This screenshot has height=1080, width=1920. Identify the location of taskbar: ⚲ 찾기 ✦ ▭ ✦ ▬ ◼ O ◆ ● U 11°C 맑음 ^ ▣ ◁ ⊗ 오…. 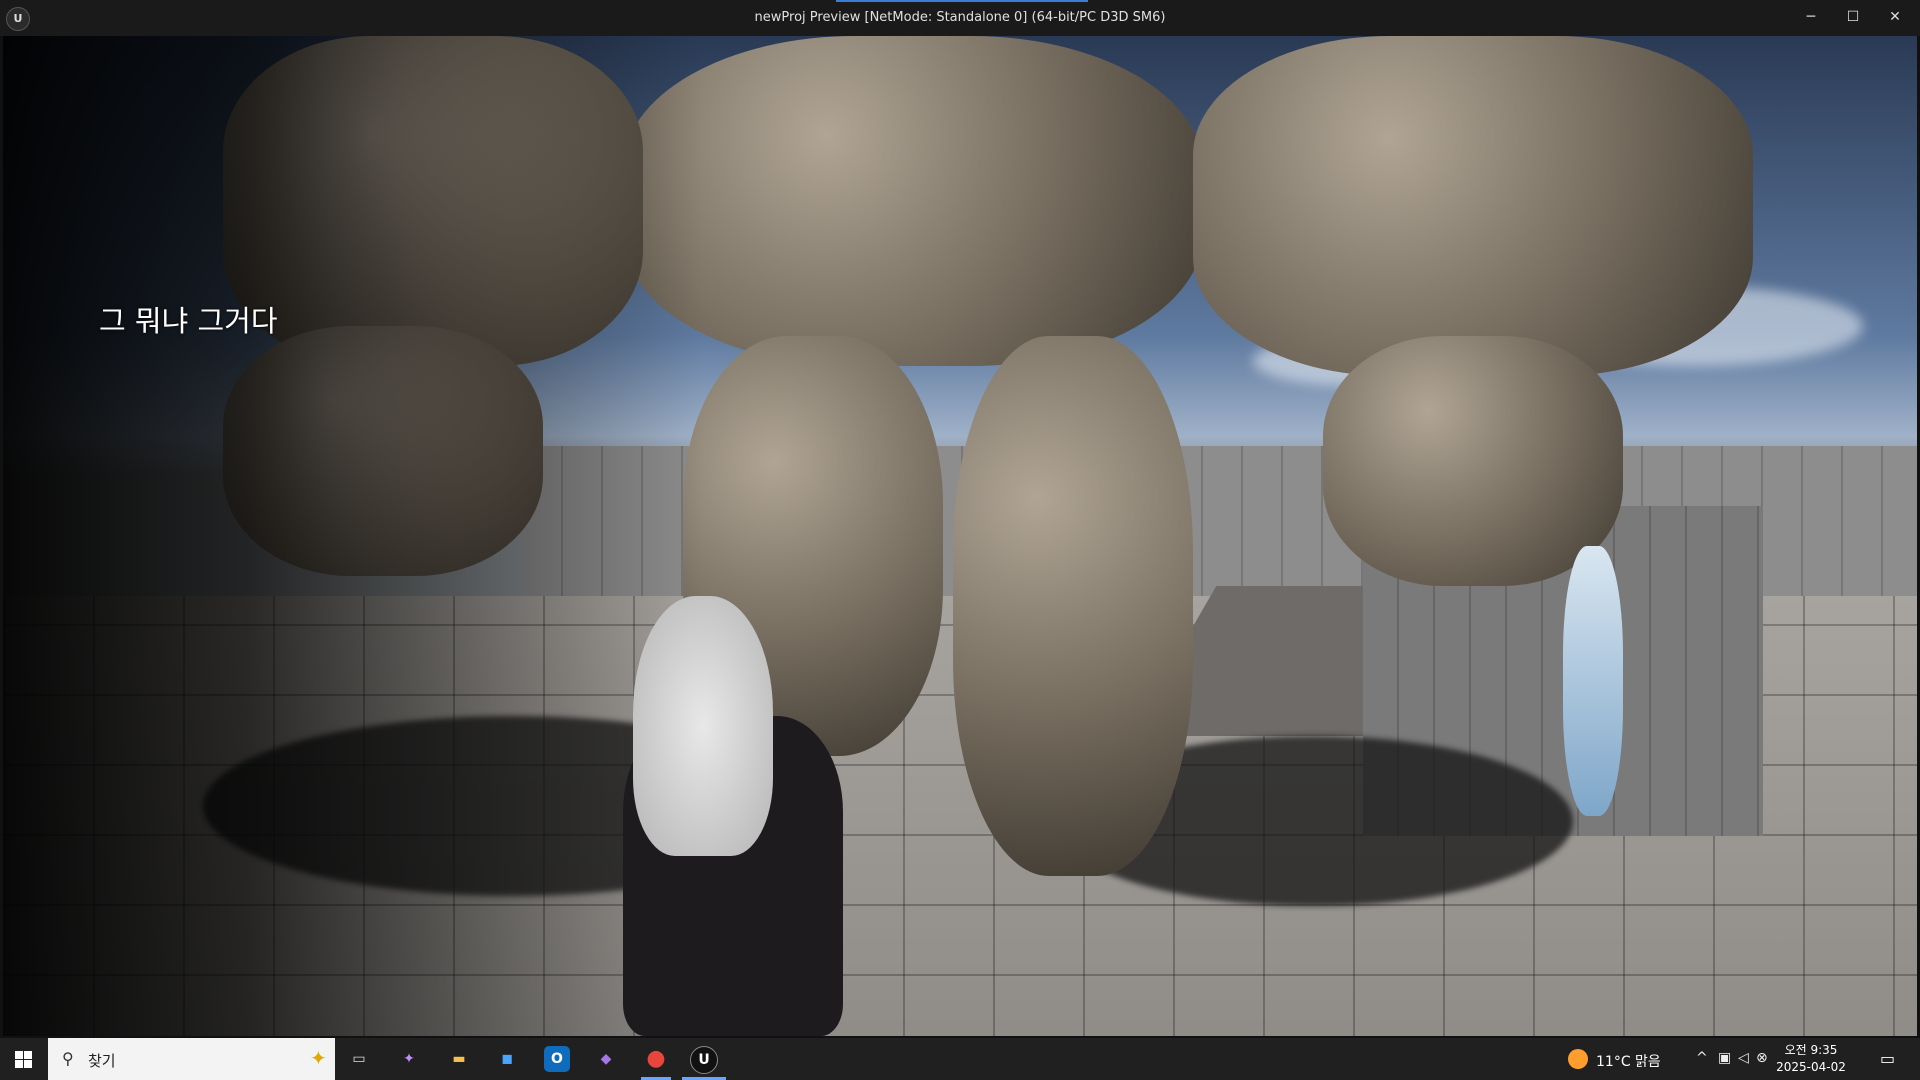
(960, 1059).